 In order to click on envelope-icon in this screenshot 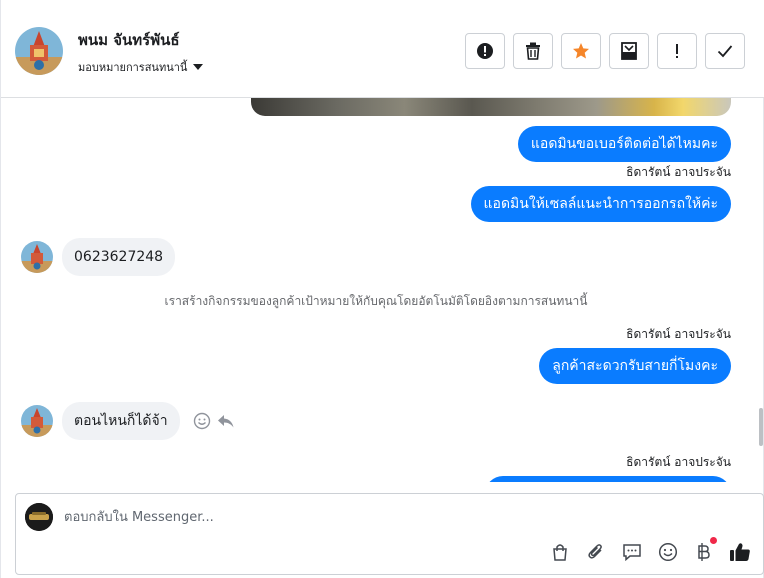, I will do `click(629, 51)`.